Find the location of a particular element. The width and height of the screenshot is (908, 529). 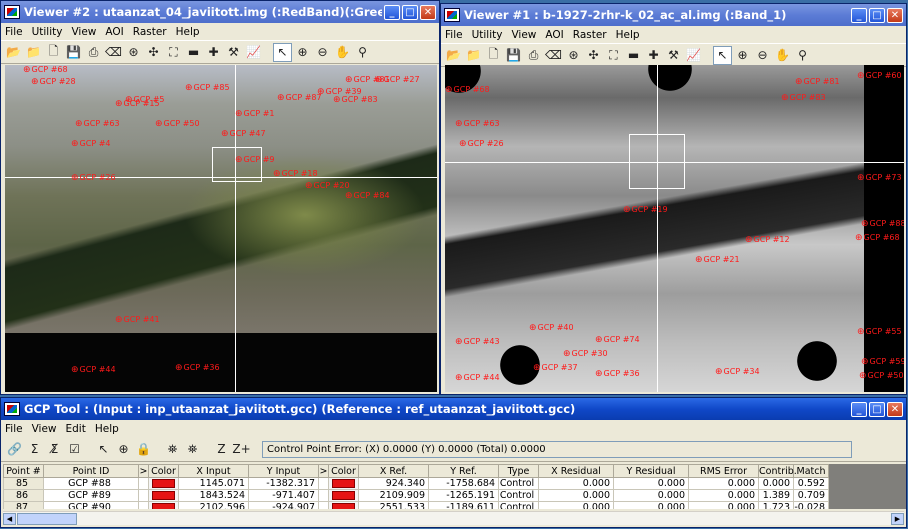

gcp-marker: GCP #83 is located at coordinates (803, 98).